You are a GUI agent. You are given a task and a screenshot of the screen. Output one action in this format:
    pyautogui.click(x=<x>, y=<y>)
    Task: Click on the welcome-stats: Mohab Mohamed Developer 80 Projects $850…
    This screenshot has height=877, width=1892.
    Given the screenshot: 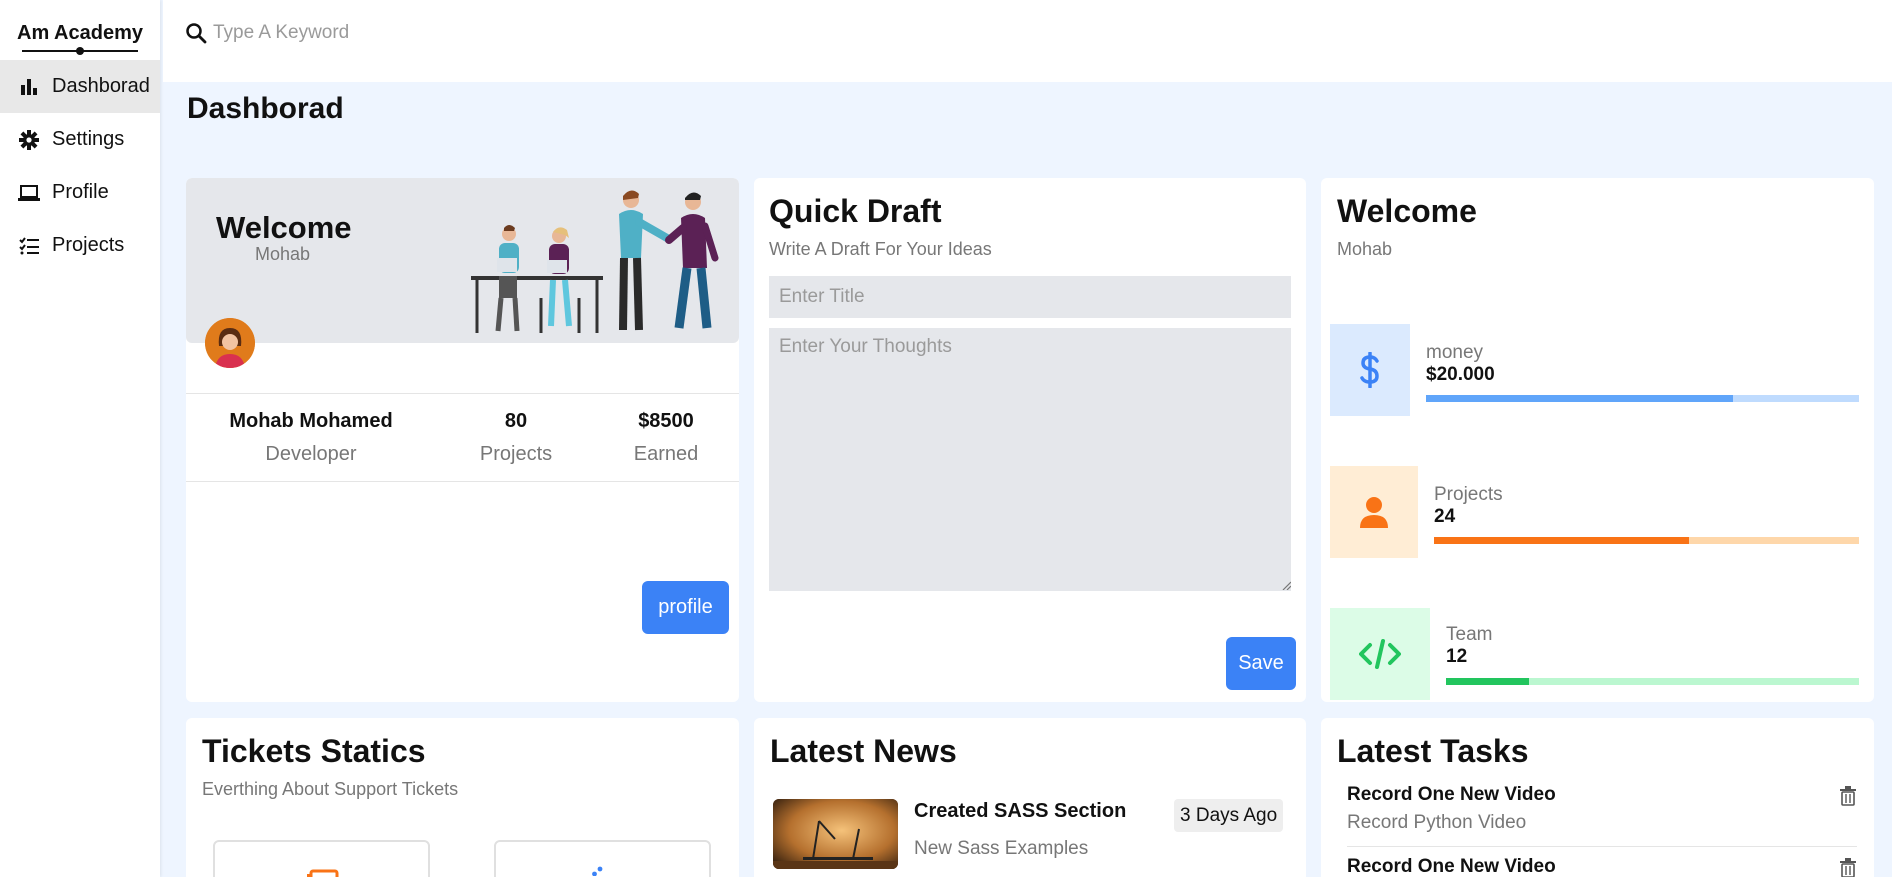 What is the action you would take?
    pyautogui.click(x=462, y=437)
    